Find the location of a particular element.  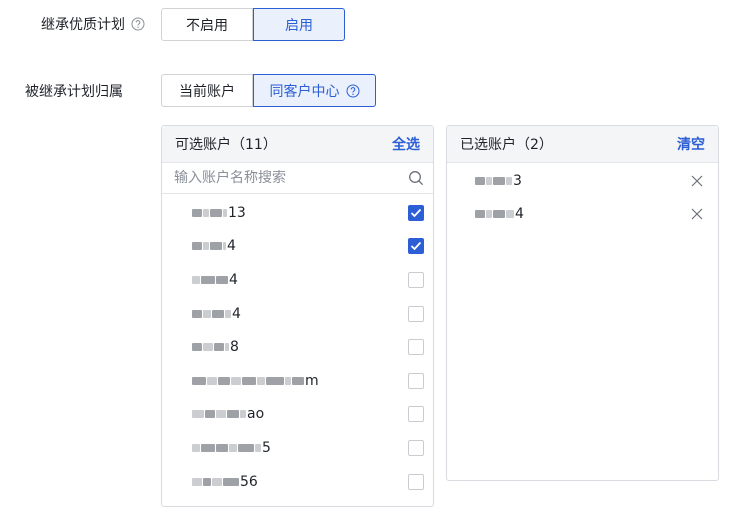

ownership-label: 被继承计划归属 is located at coordinates (74, 91).